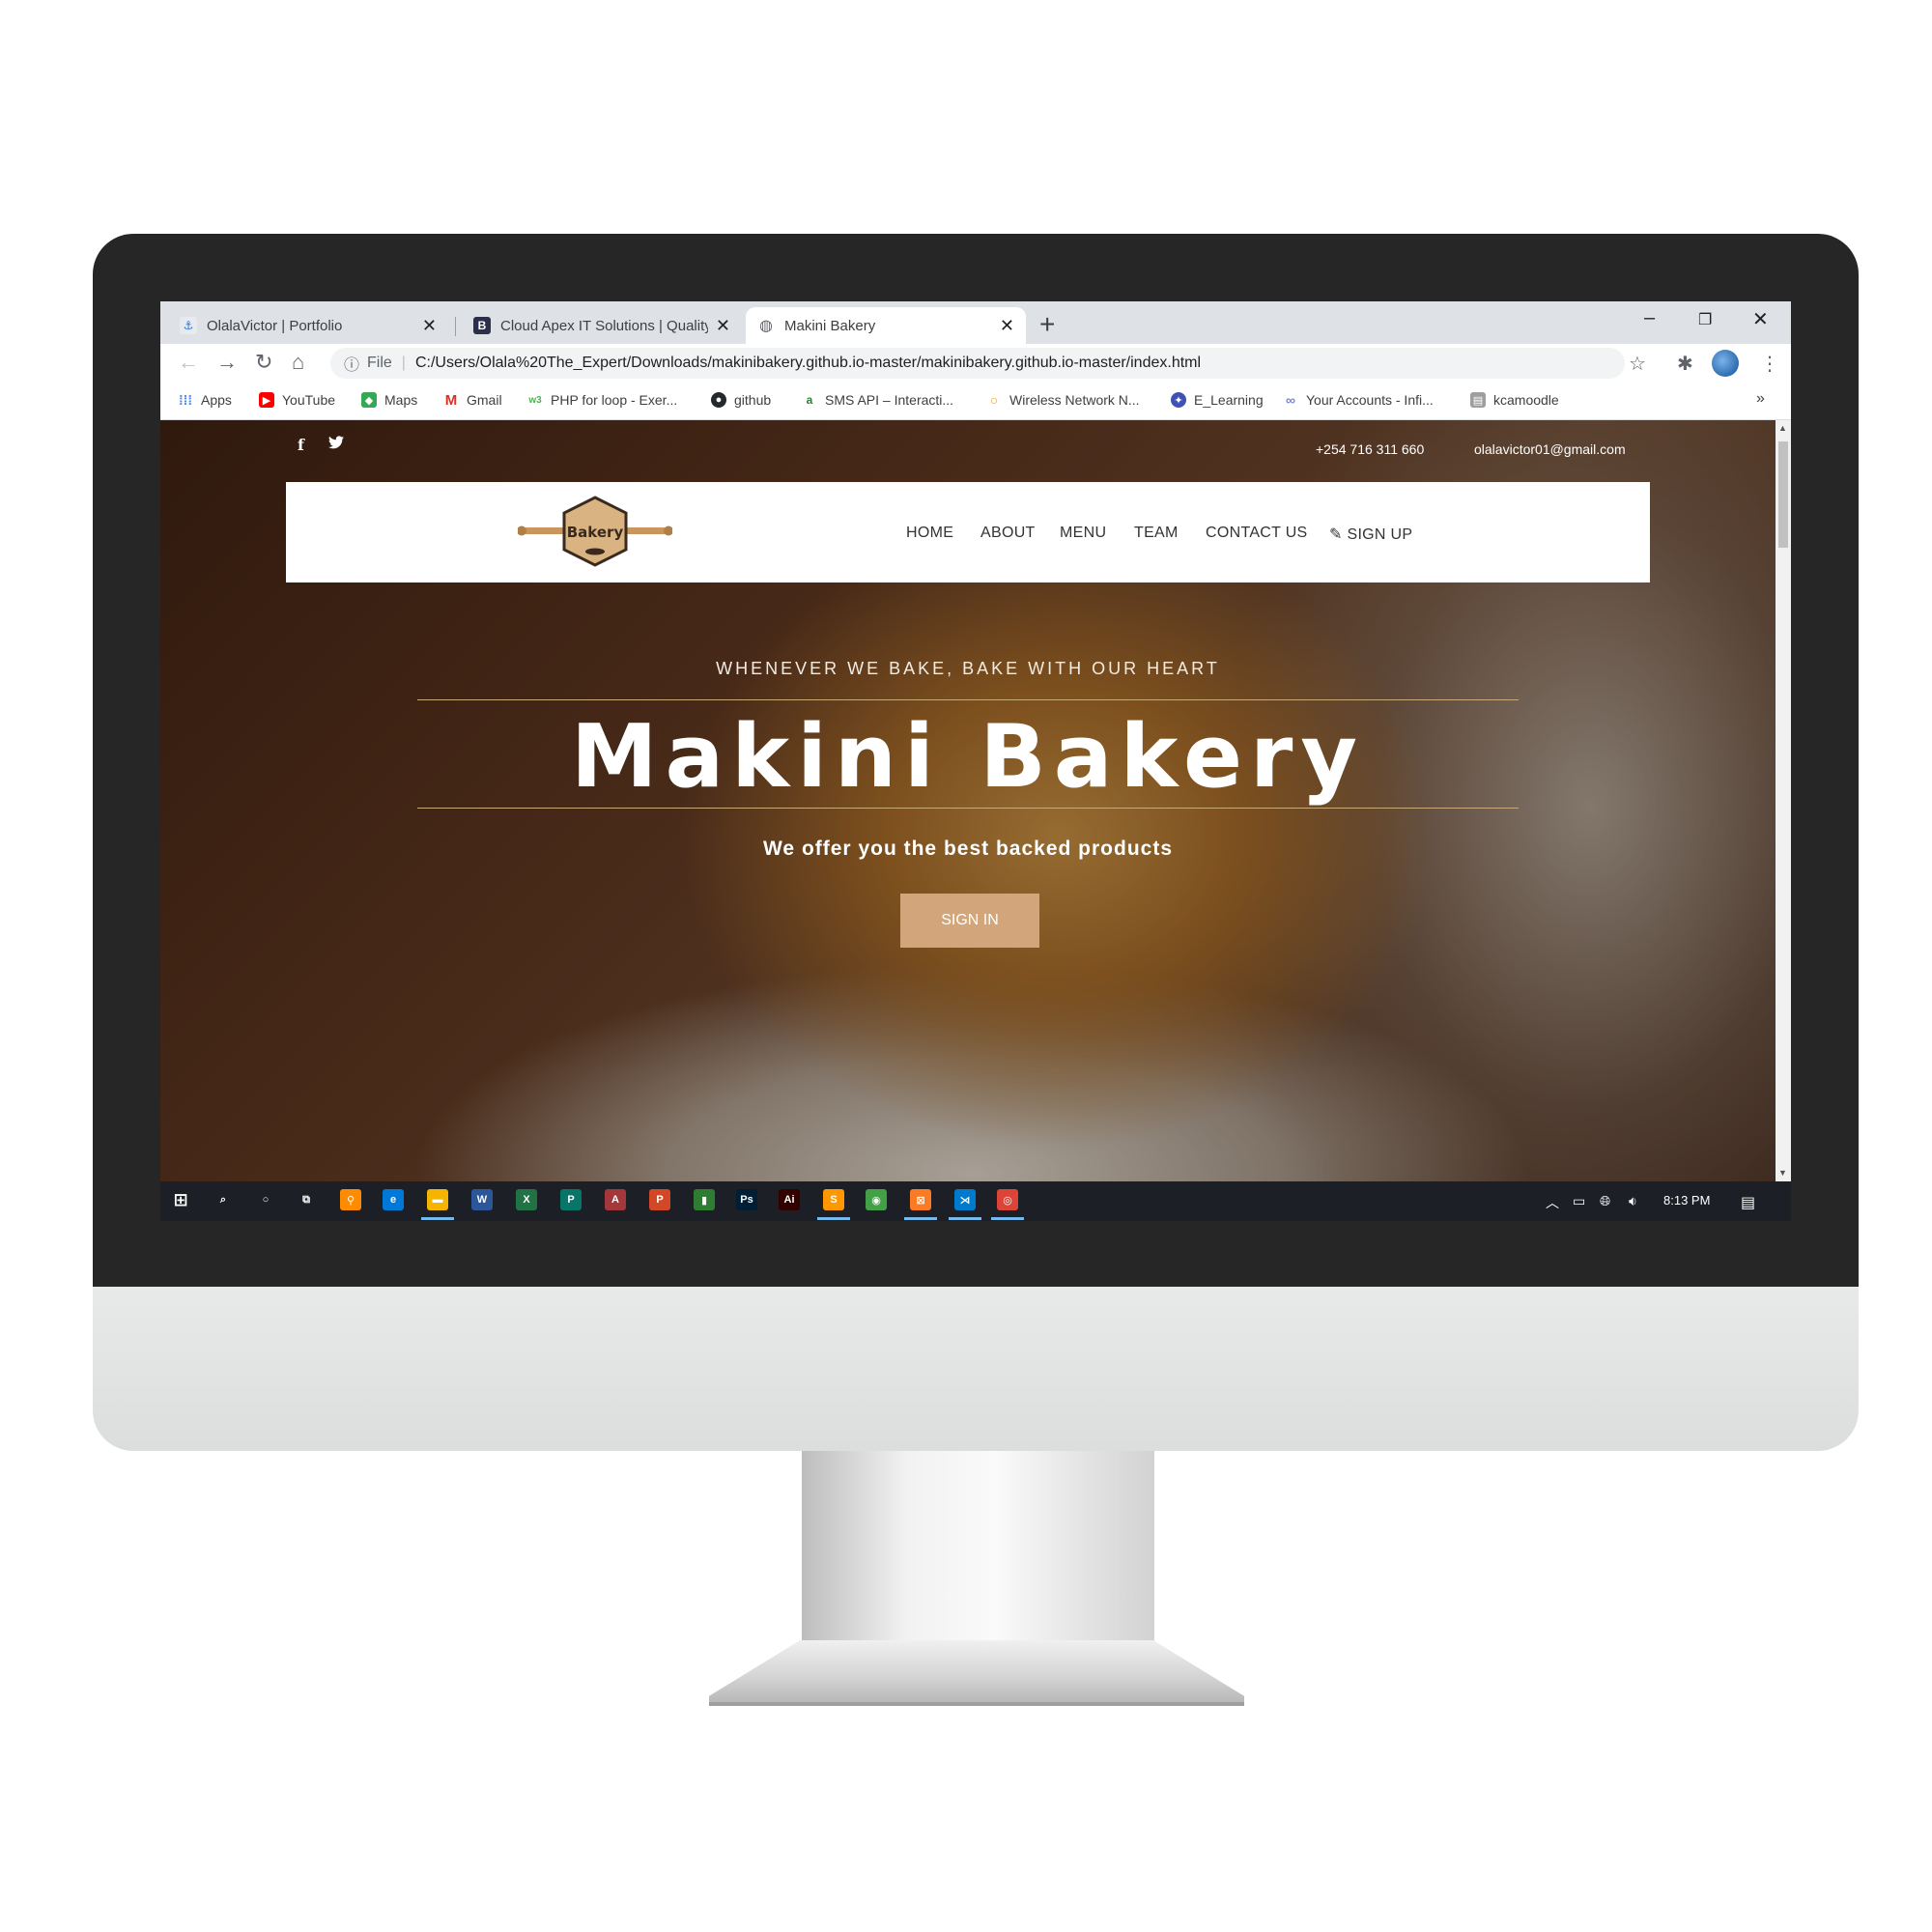  Describe the element at coordinates (704, 1199) in the screenshot. I see `recycle-icon: ▮` at that location.